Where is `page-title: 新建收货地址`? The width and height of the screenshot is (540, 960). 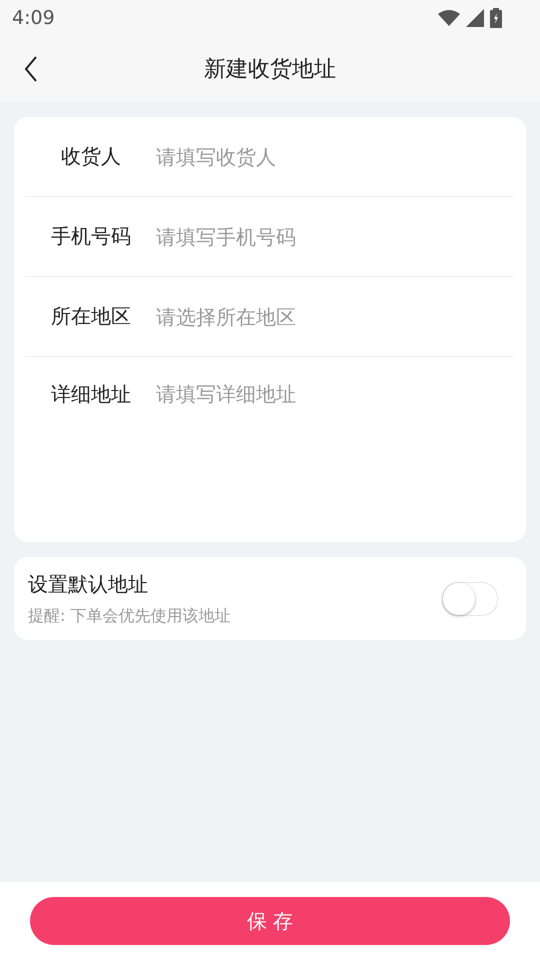 page-title: 新建收货地址 is located at coordinates (270, 70).